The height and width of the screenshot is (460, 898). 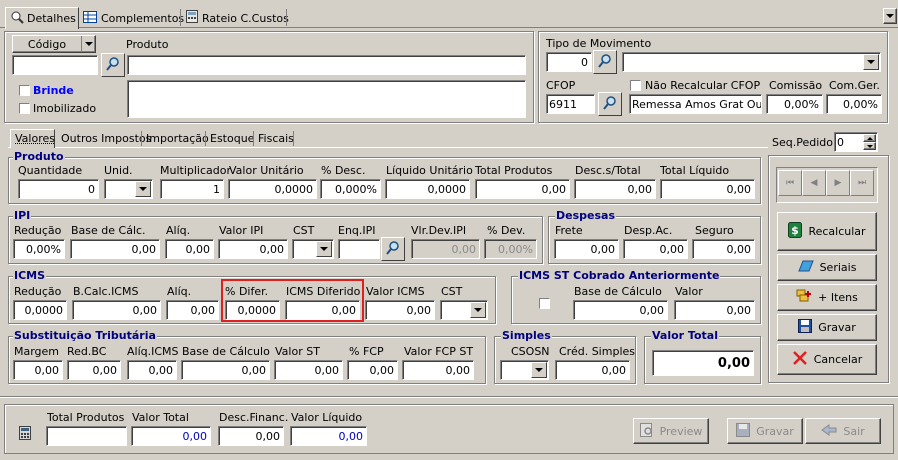 I want to click on tab-fiscais: Fiscais, so click(x=276, y=138).